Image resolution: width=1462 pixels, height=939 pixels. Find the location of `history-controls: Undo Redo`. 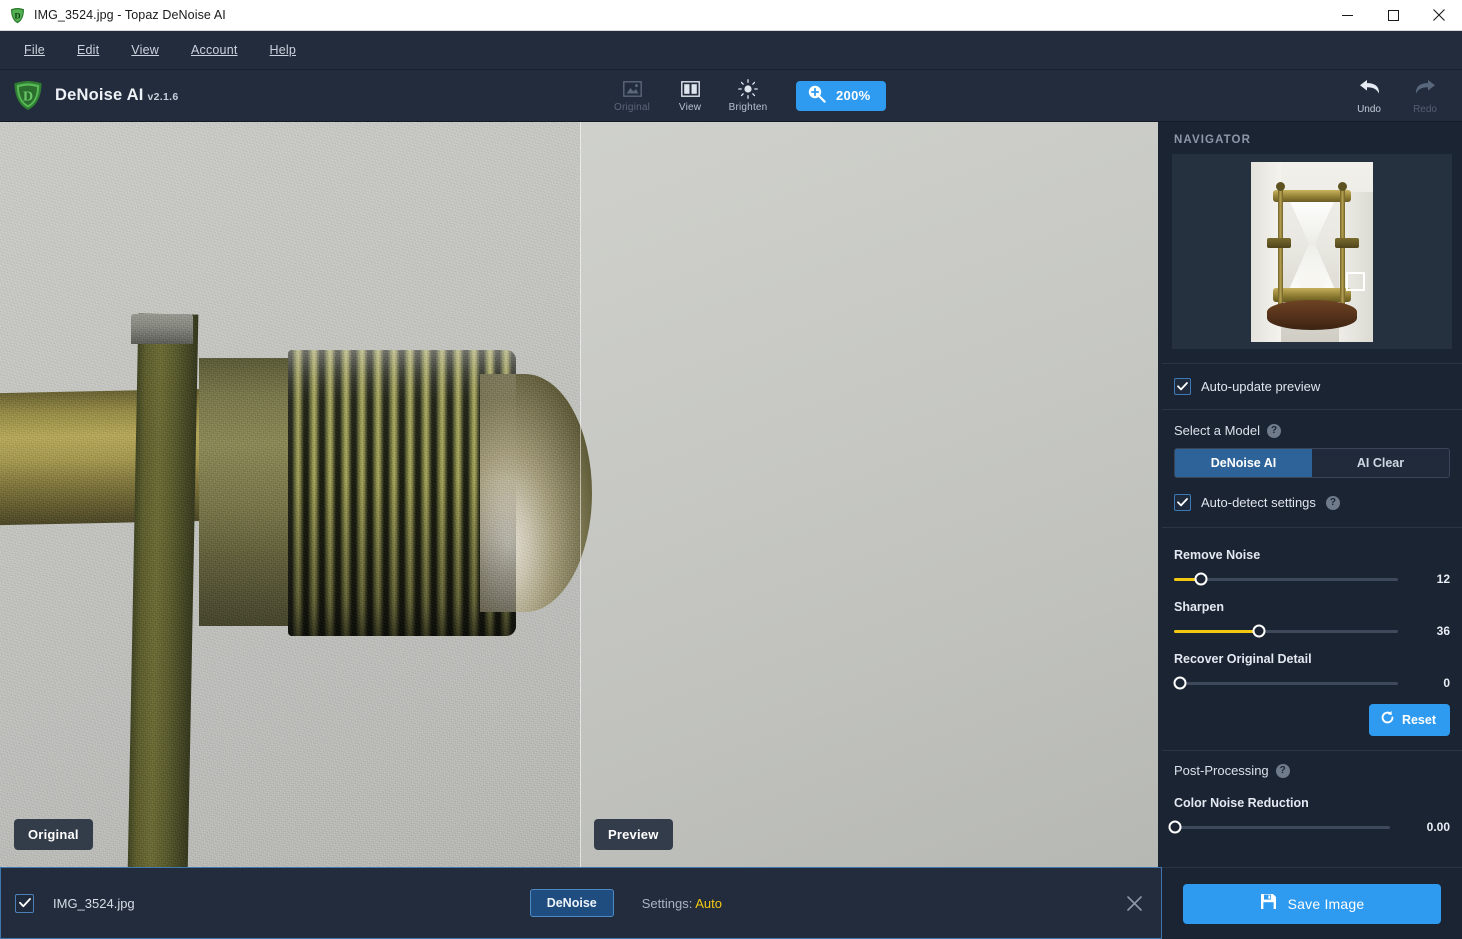

history-controls: Undo Redo is located at coordinates (1397, 96).